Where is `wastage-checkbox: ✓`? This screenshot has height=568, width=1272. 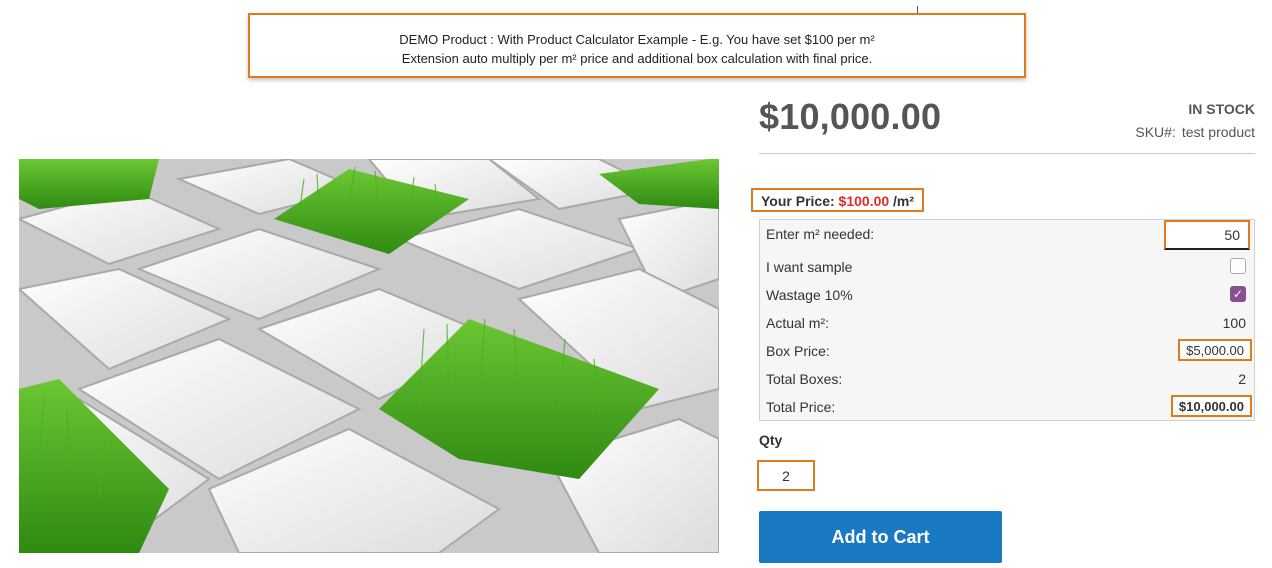
wastage-checkbox: ✓ is located at coordinates (1238, 294).